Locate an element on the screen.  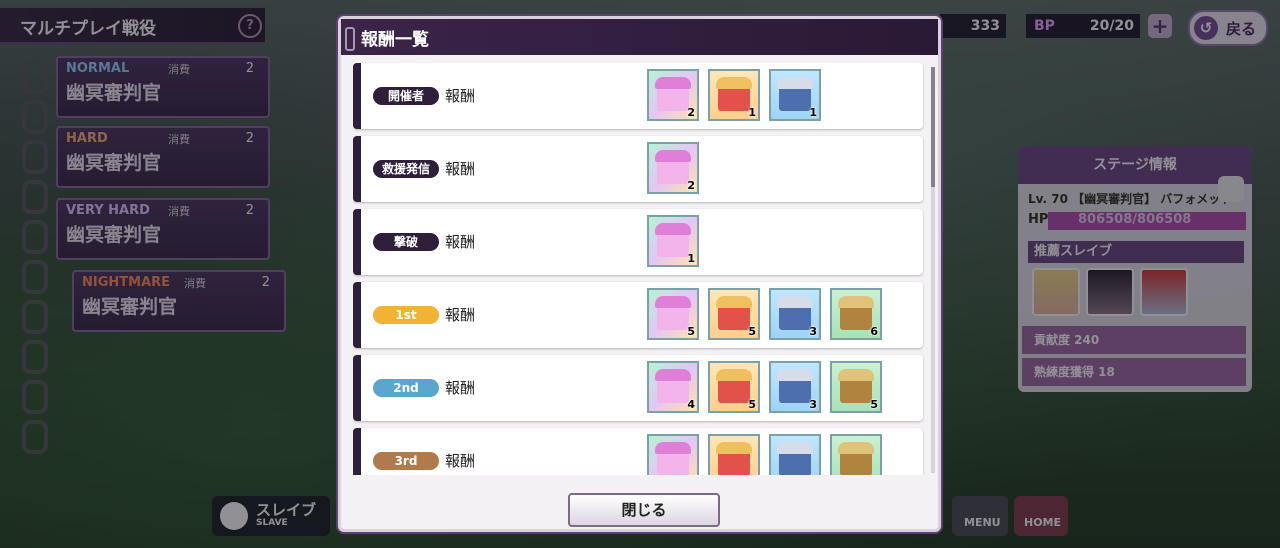
reward-item-pink-chest-icon is located at coordinates (673, 454).